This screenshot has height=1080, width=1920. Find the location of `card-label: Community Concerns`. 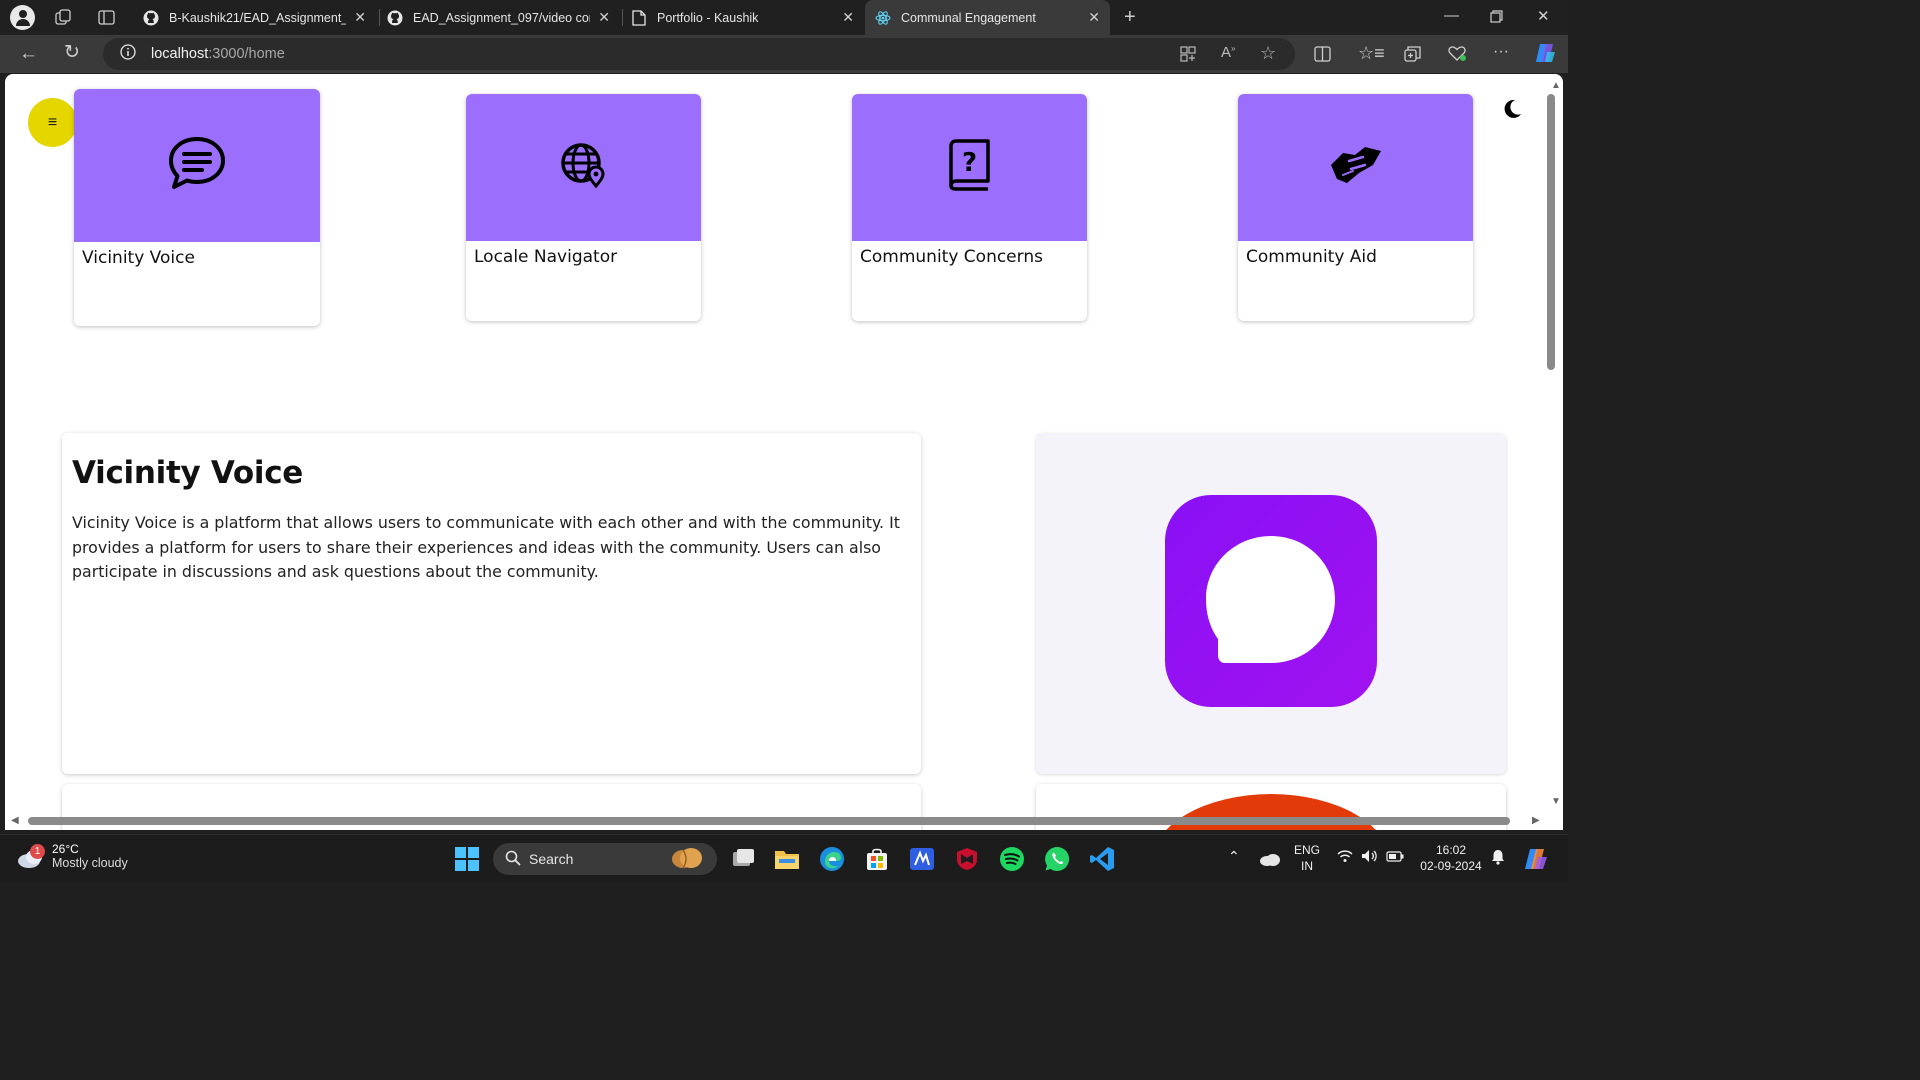

card-label: Community Concerns is located at coordinates (951, 257).